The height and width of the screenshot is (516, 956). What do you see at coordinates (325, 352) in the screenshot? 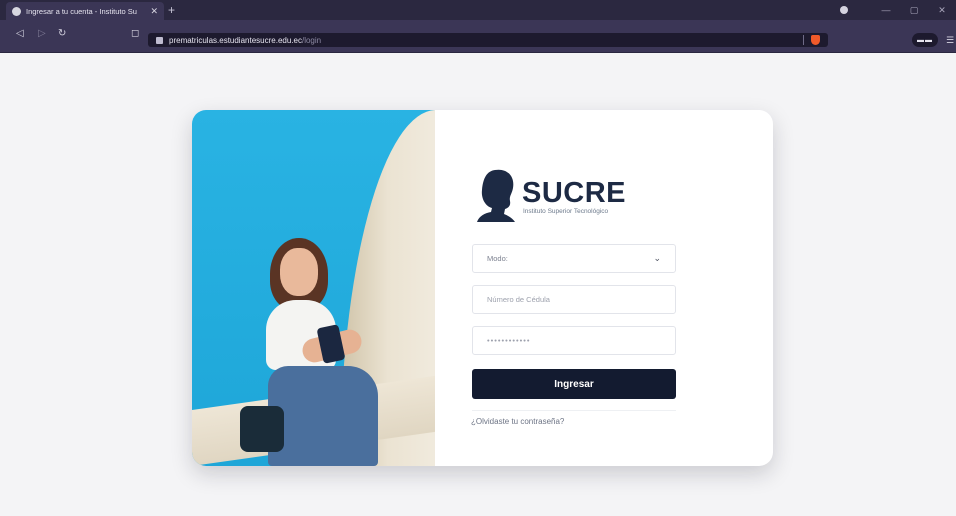
I see `photo-person` at bounding box center [325, 352].